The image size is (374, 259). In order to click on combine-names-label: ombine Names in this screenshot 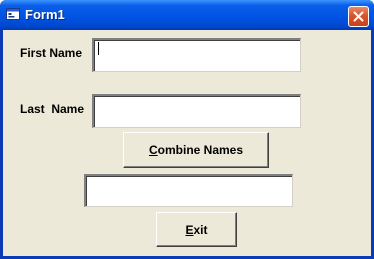, I will do `click(200, 150)`.